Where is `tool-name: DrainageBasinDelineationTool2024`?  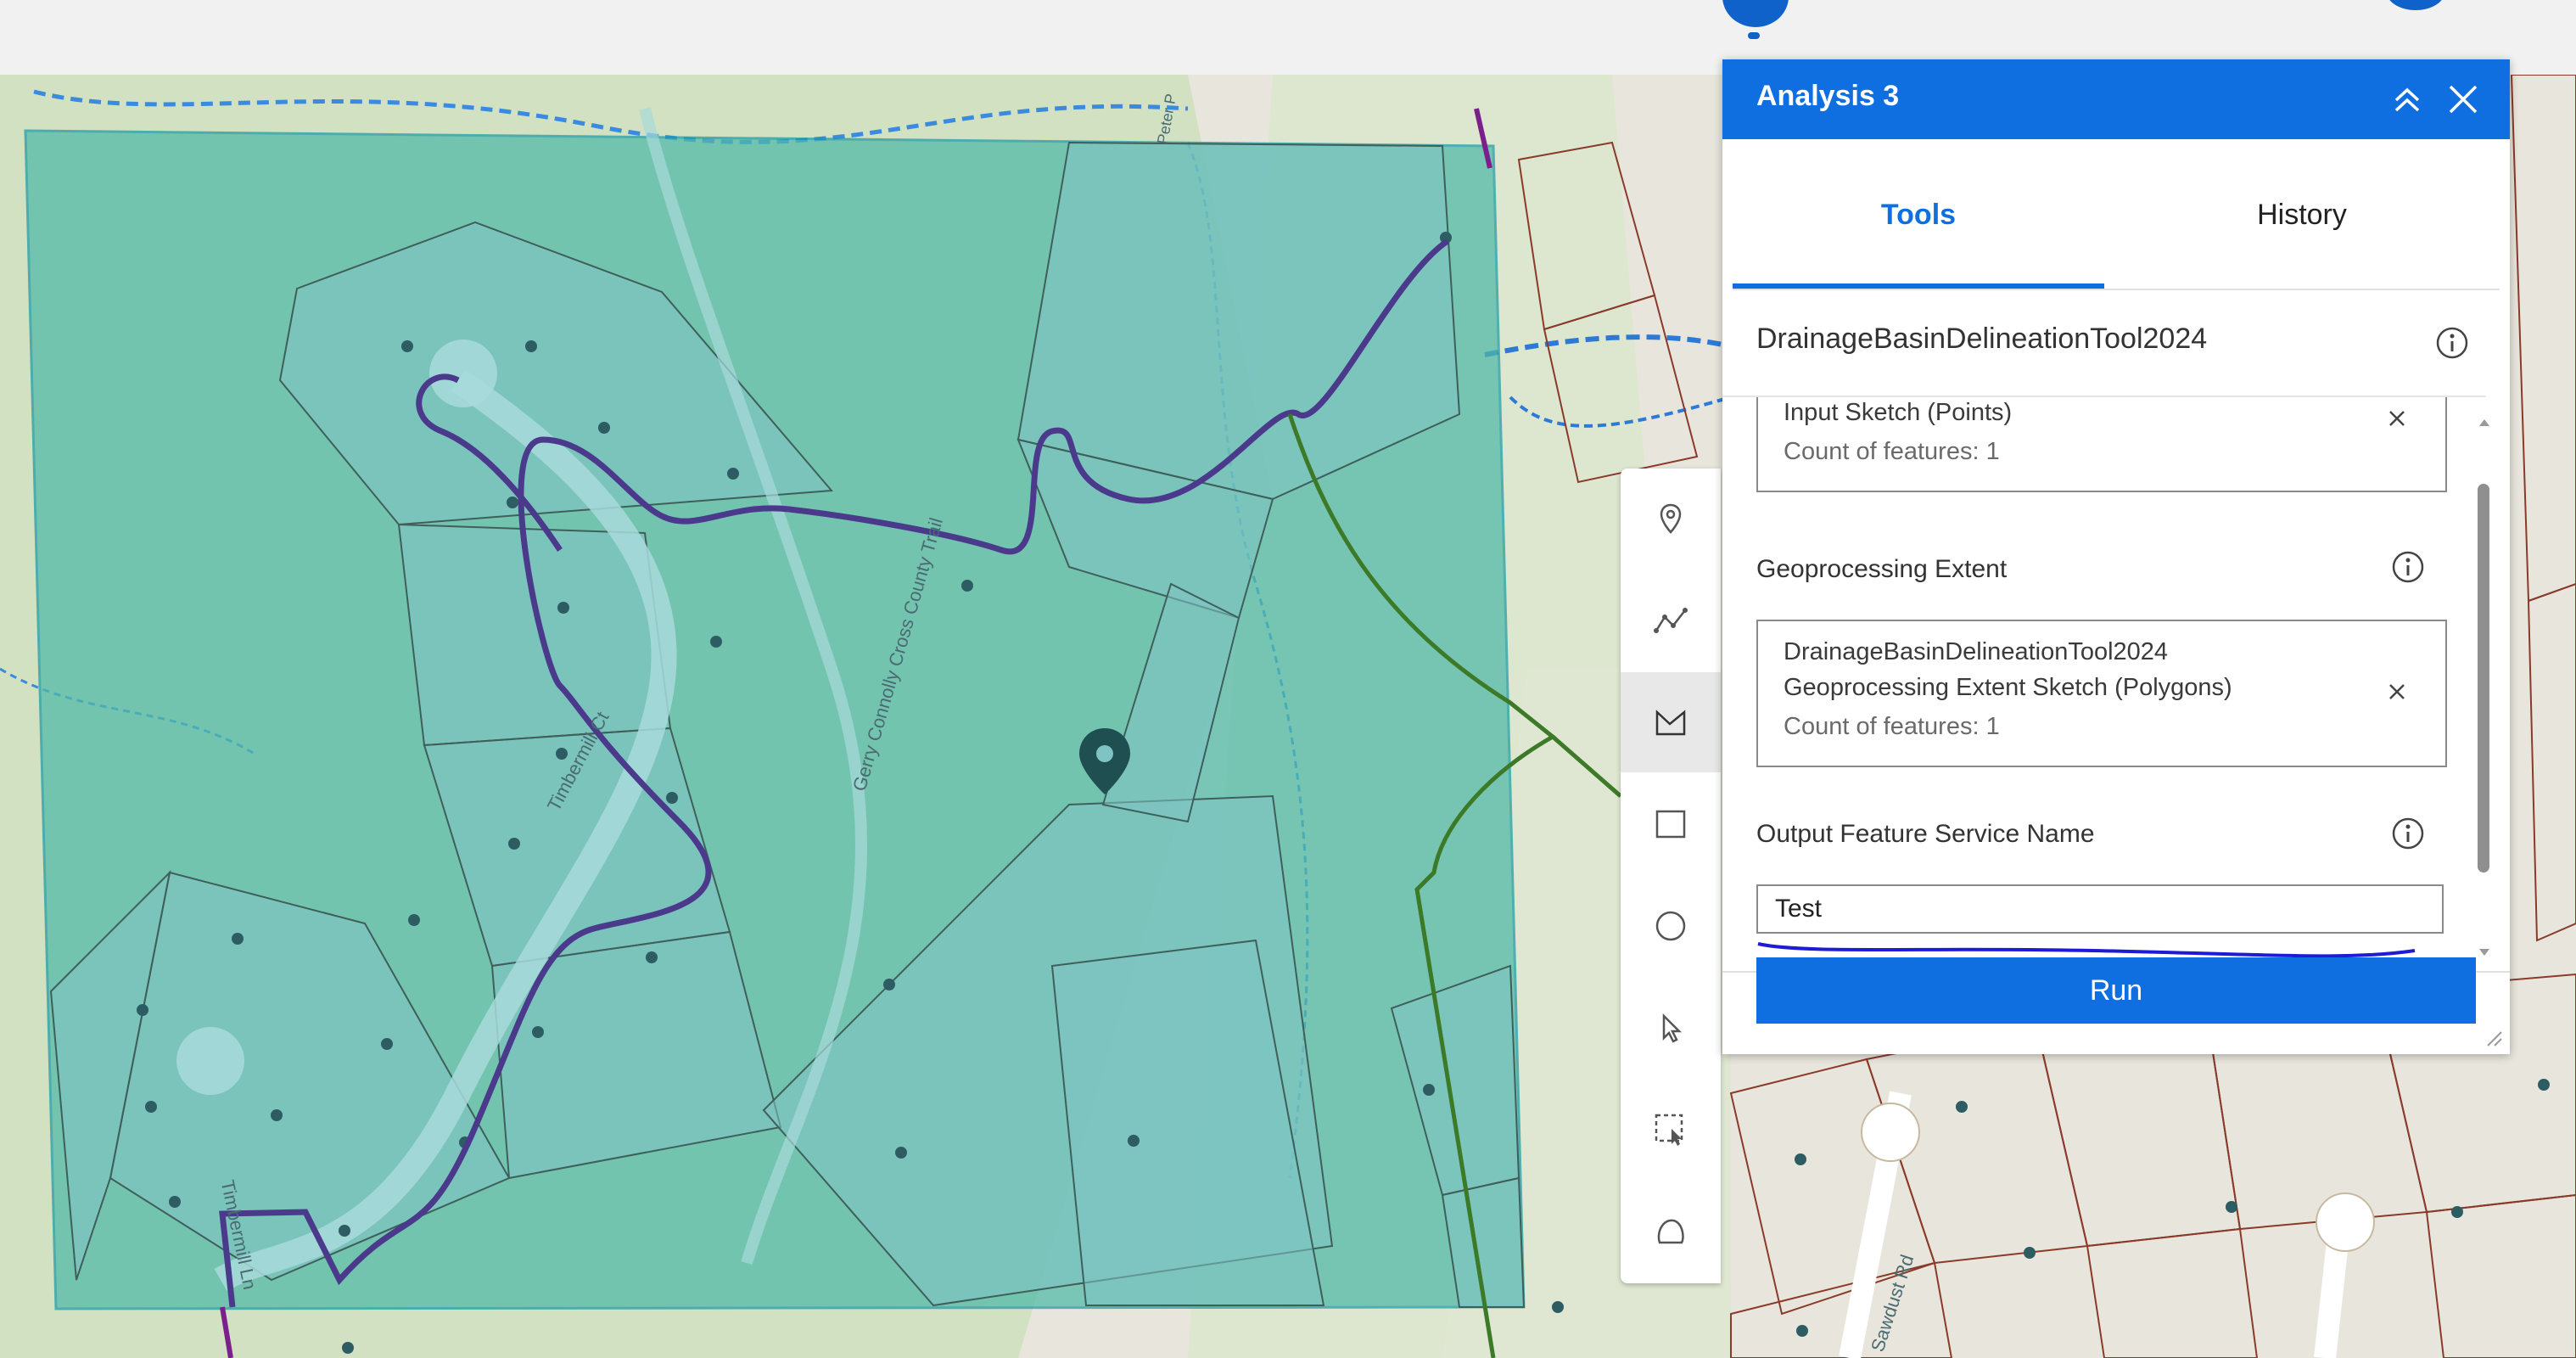
tool-name: DrainageBasinDelineationTool2024 is located at coordinates (1982, 339).